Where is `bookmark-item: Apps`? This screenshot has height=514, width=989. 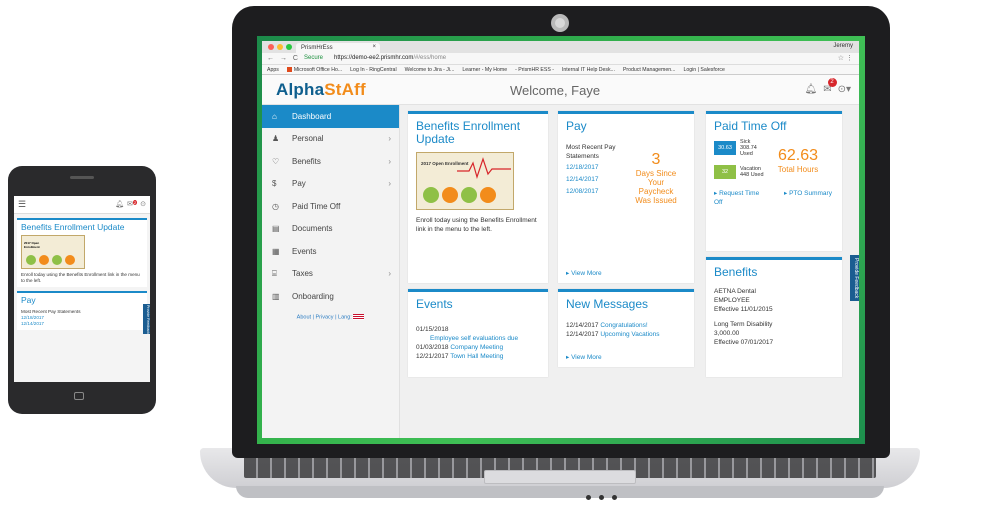 bookmark-item: Apps is located at coordinates (273, 70).